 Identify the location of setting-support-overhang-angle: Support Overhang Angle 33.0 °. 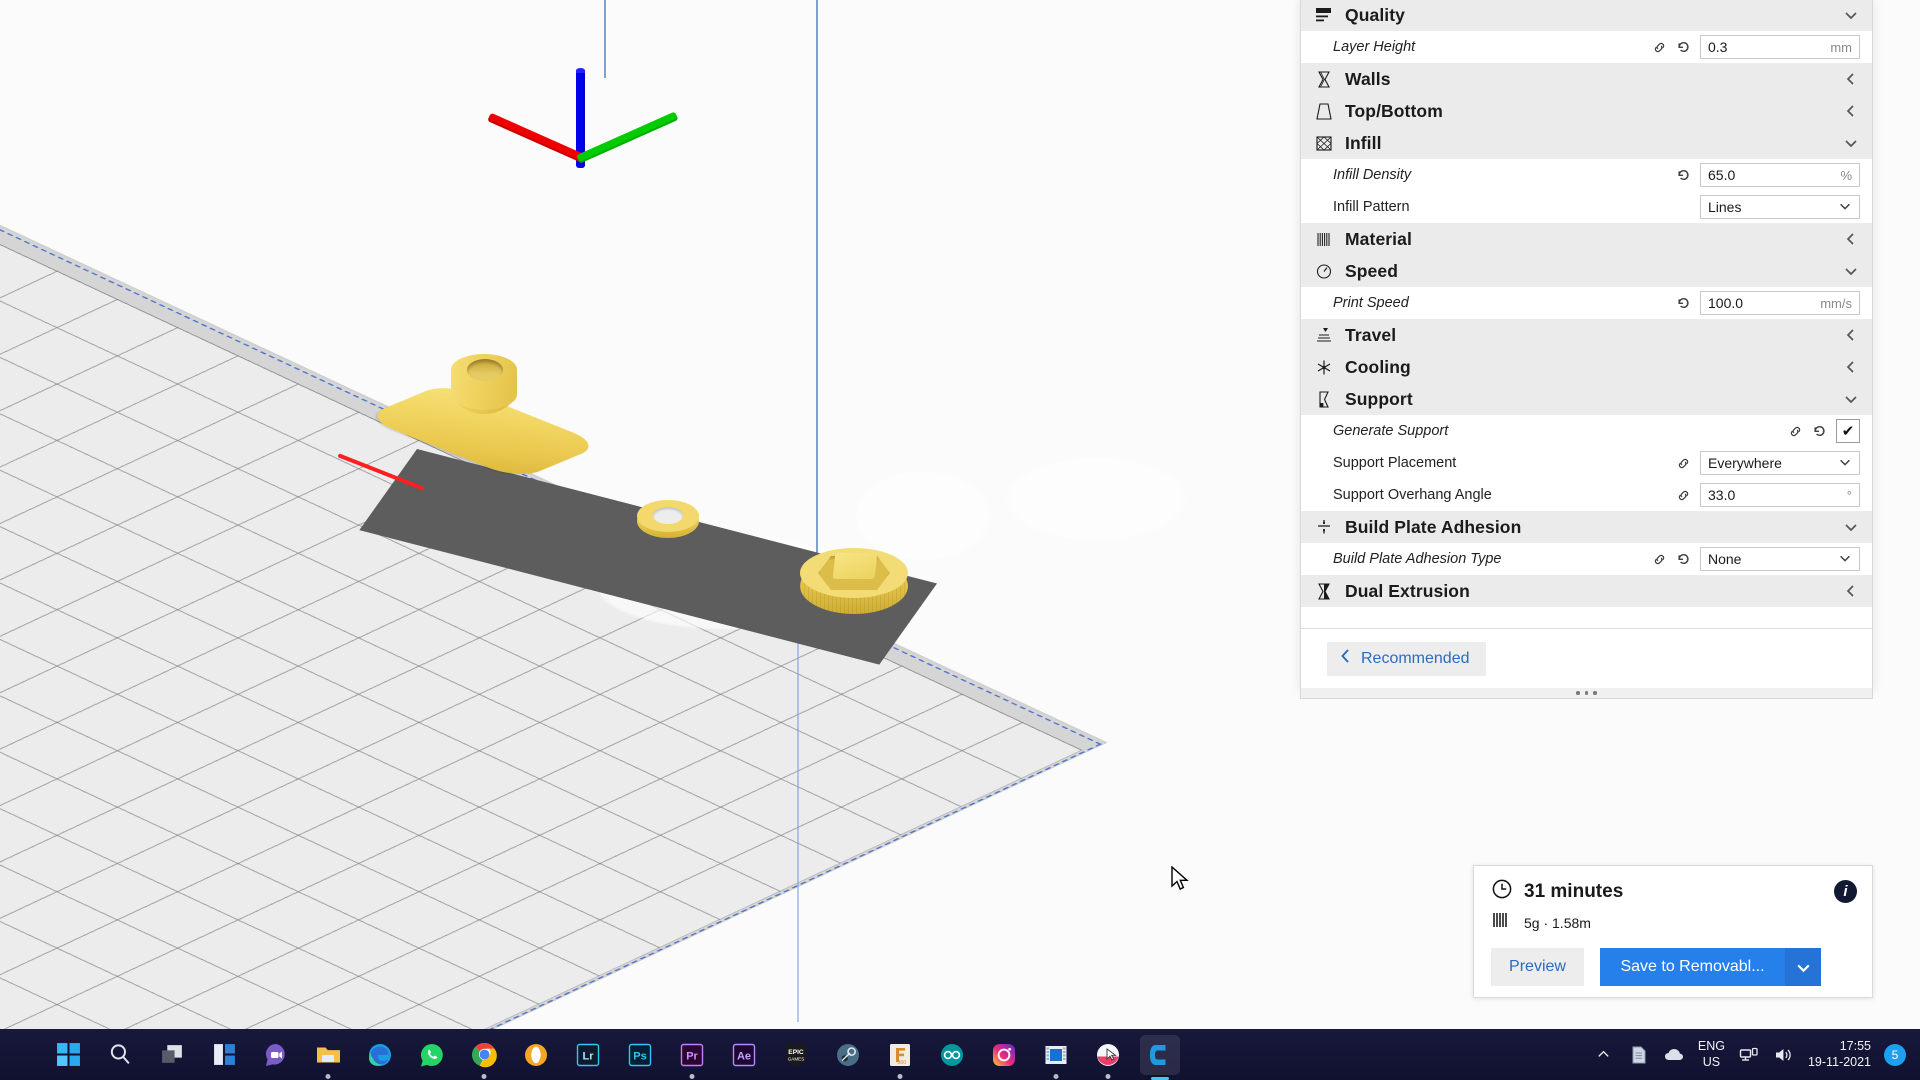
(1586, 495).